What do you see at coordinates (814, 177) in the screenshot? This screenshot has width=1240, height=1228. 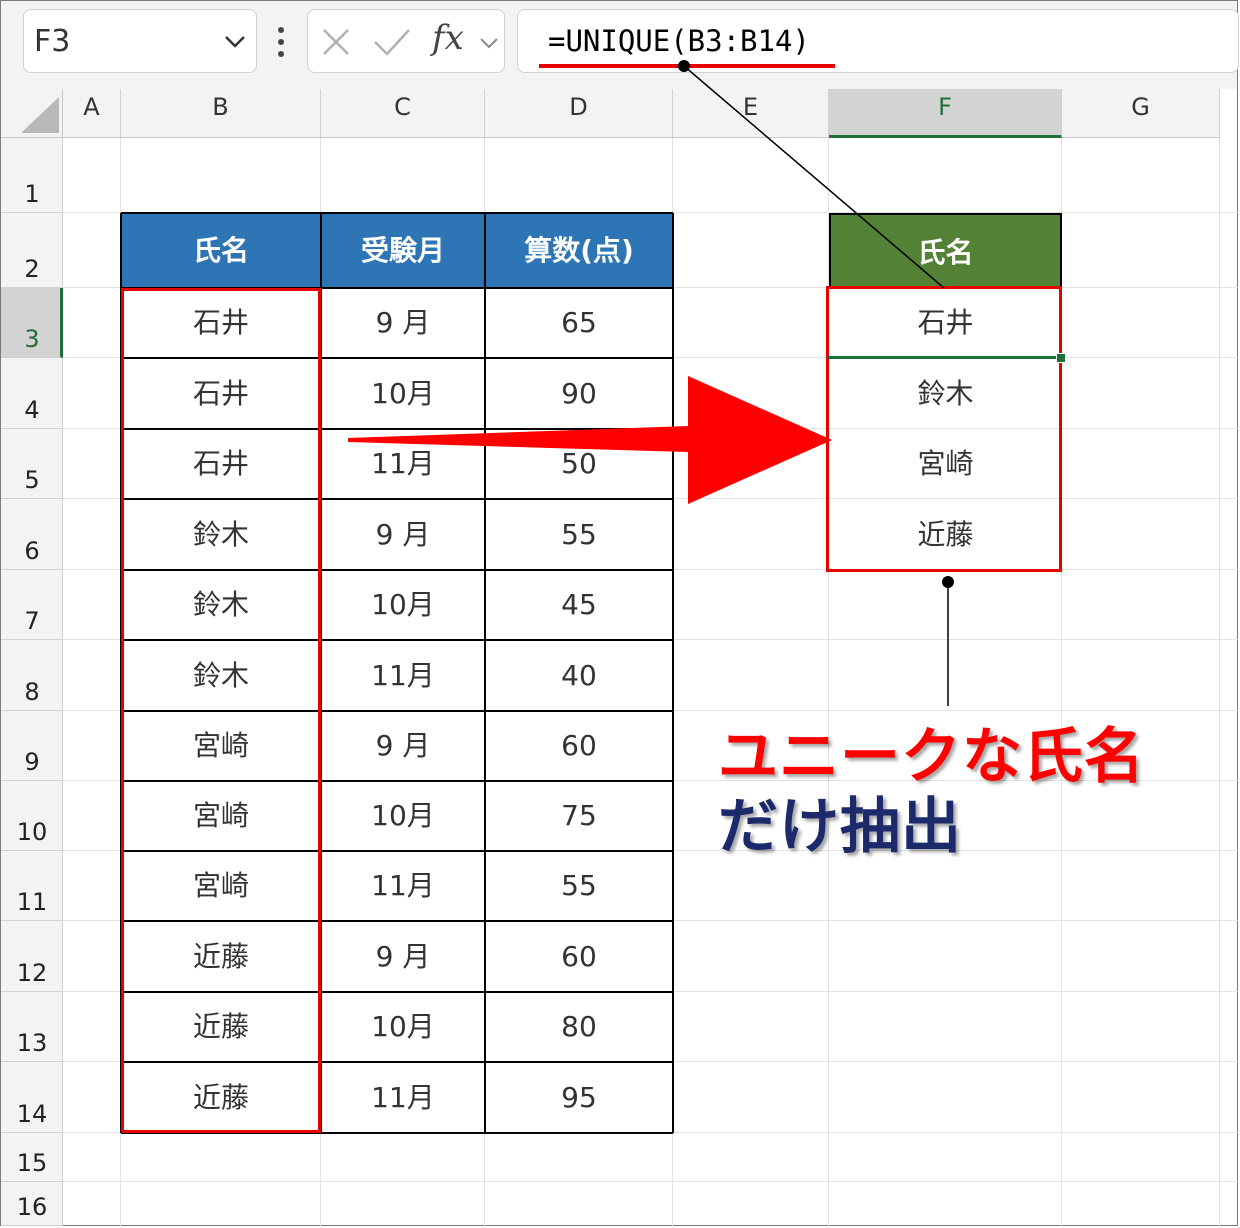 I see `formula-leader-line` at bounding box center [814, 177].